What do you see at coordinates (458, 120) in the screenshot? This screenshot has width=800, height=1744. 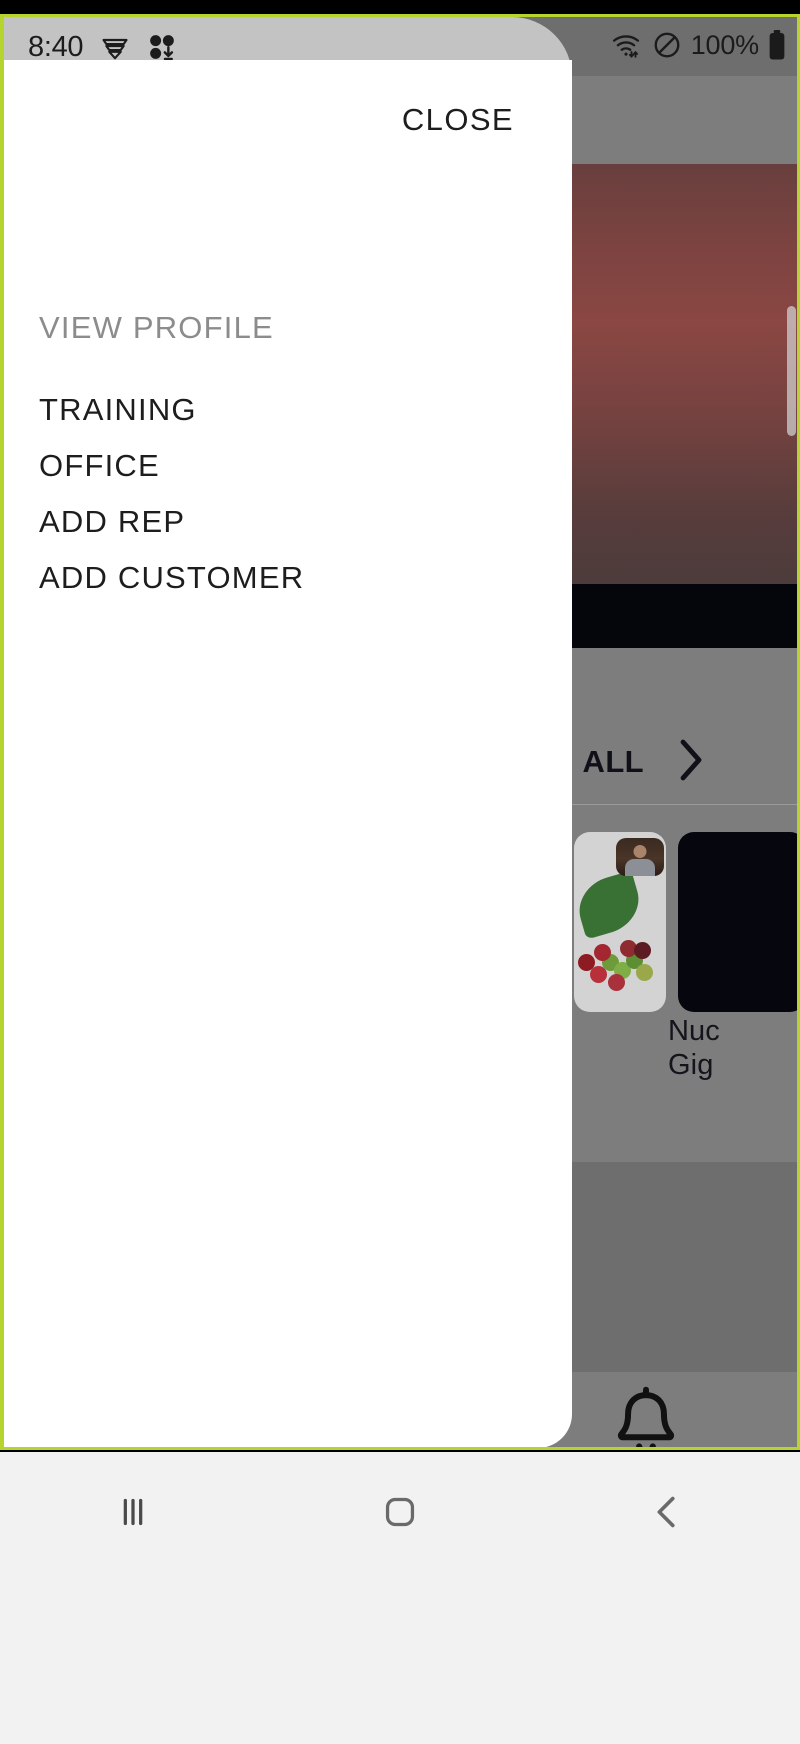 I see `close-button: CLOSE` at bounding box center [458, 120].